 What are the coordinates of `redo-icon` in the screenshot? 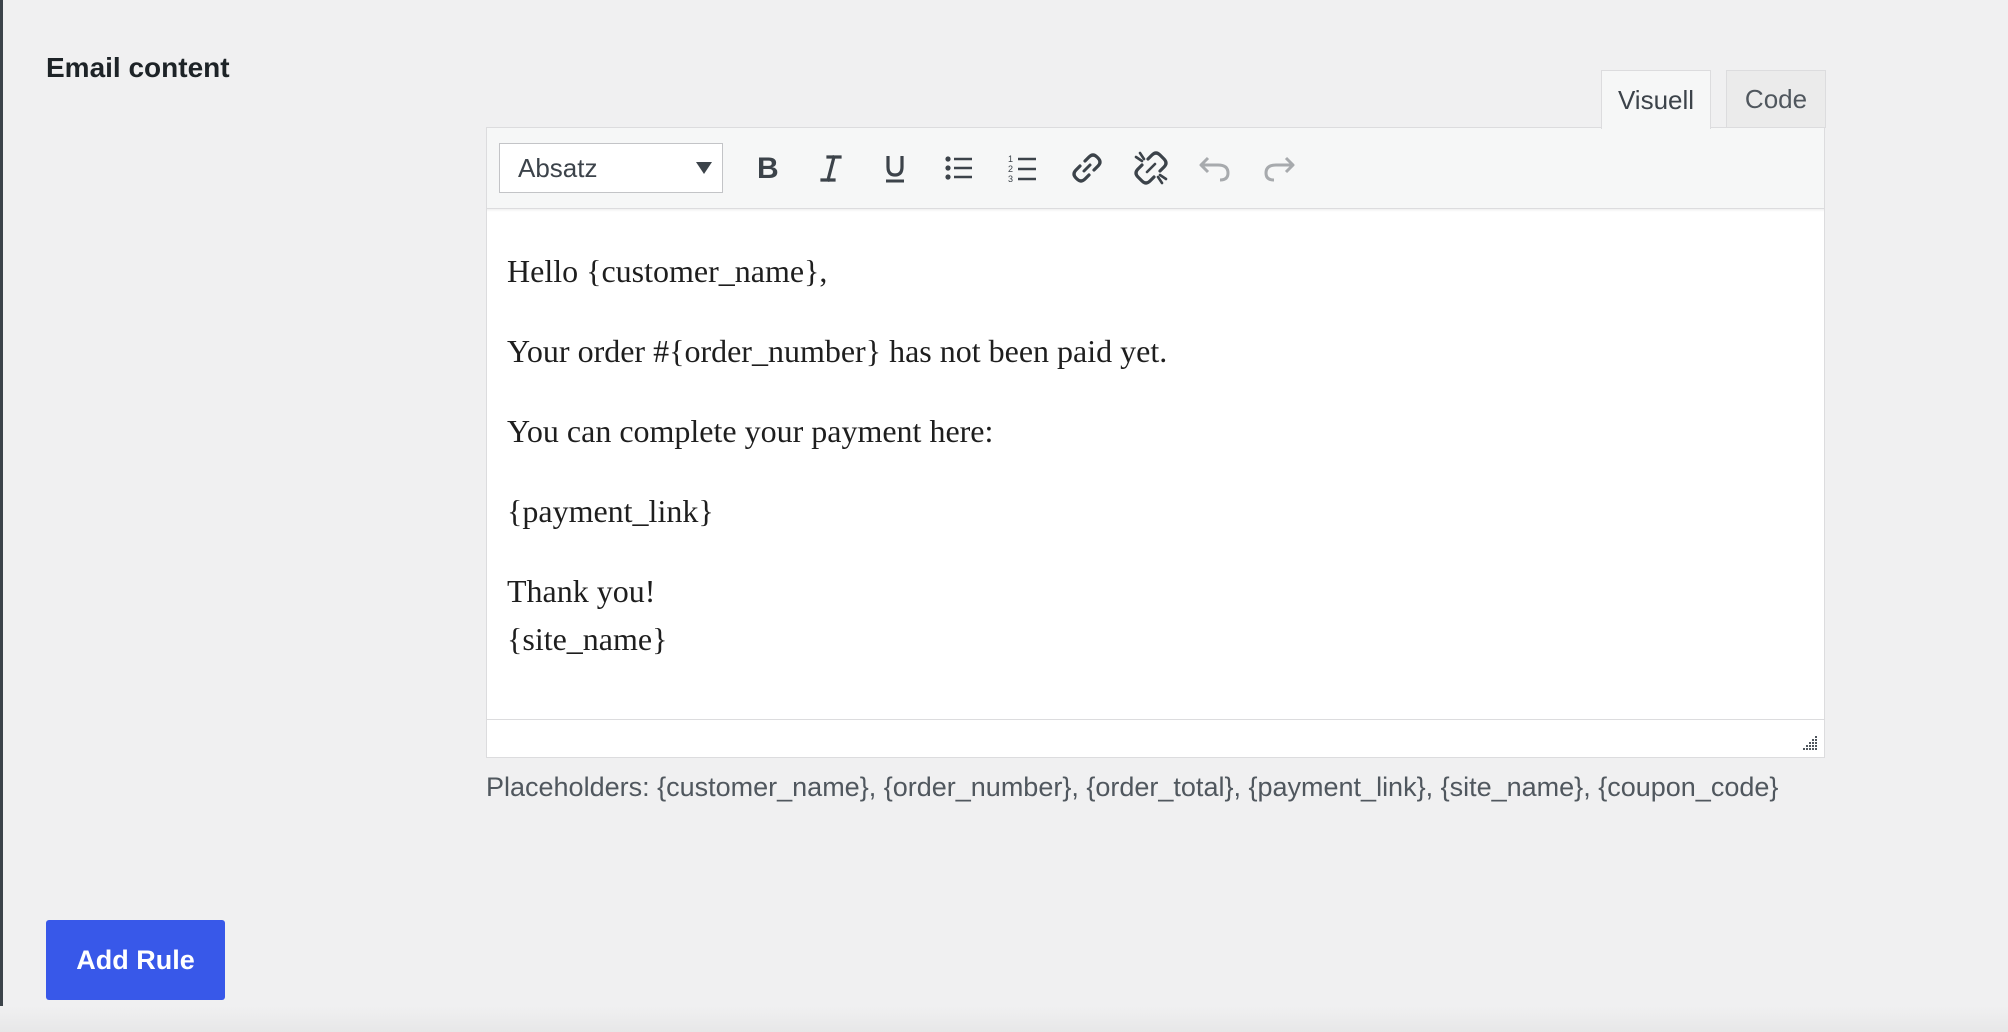 It's located at (1279, 169).